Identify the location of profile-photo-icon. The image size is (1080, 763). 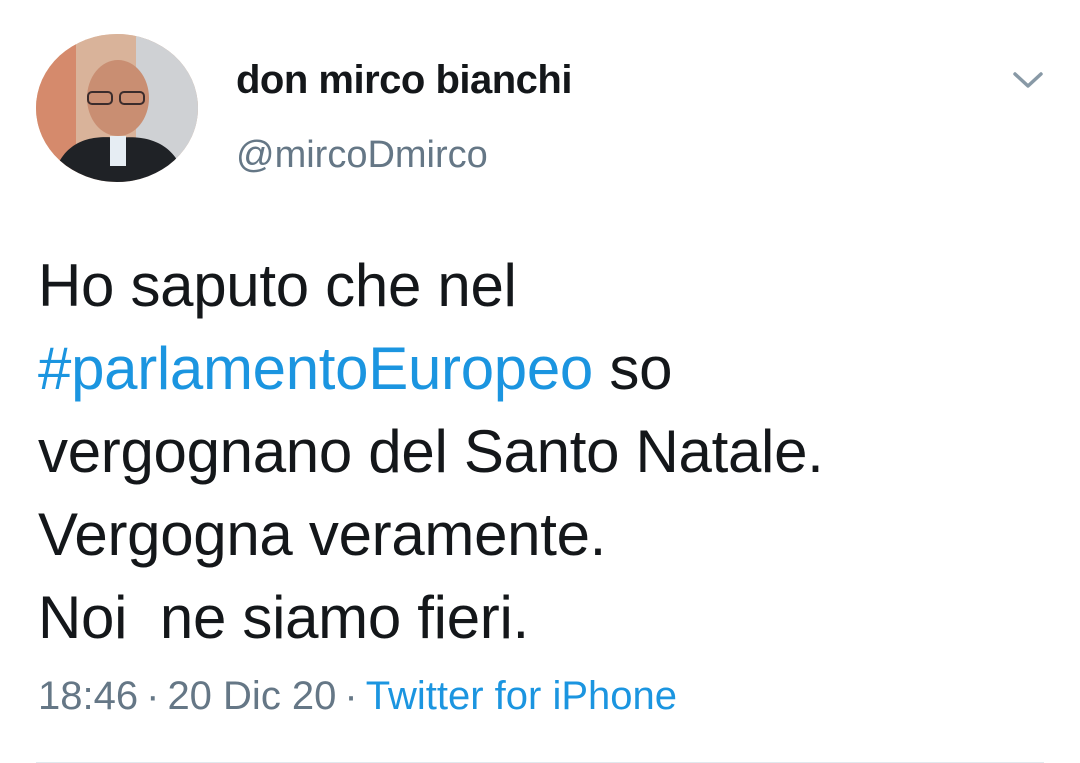
(117, 108).